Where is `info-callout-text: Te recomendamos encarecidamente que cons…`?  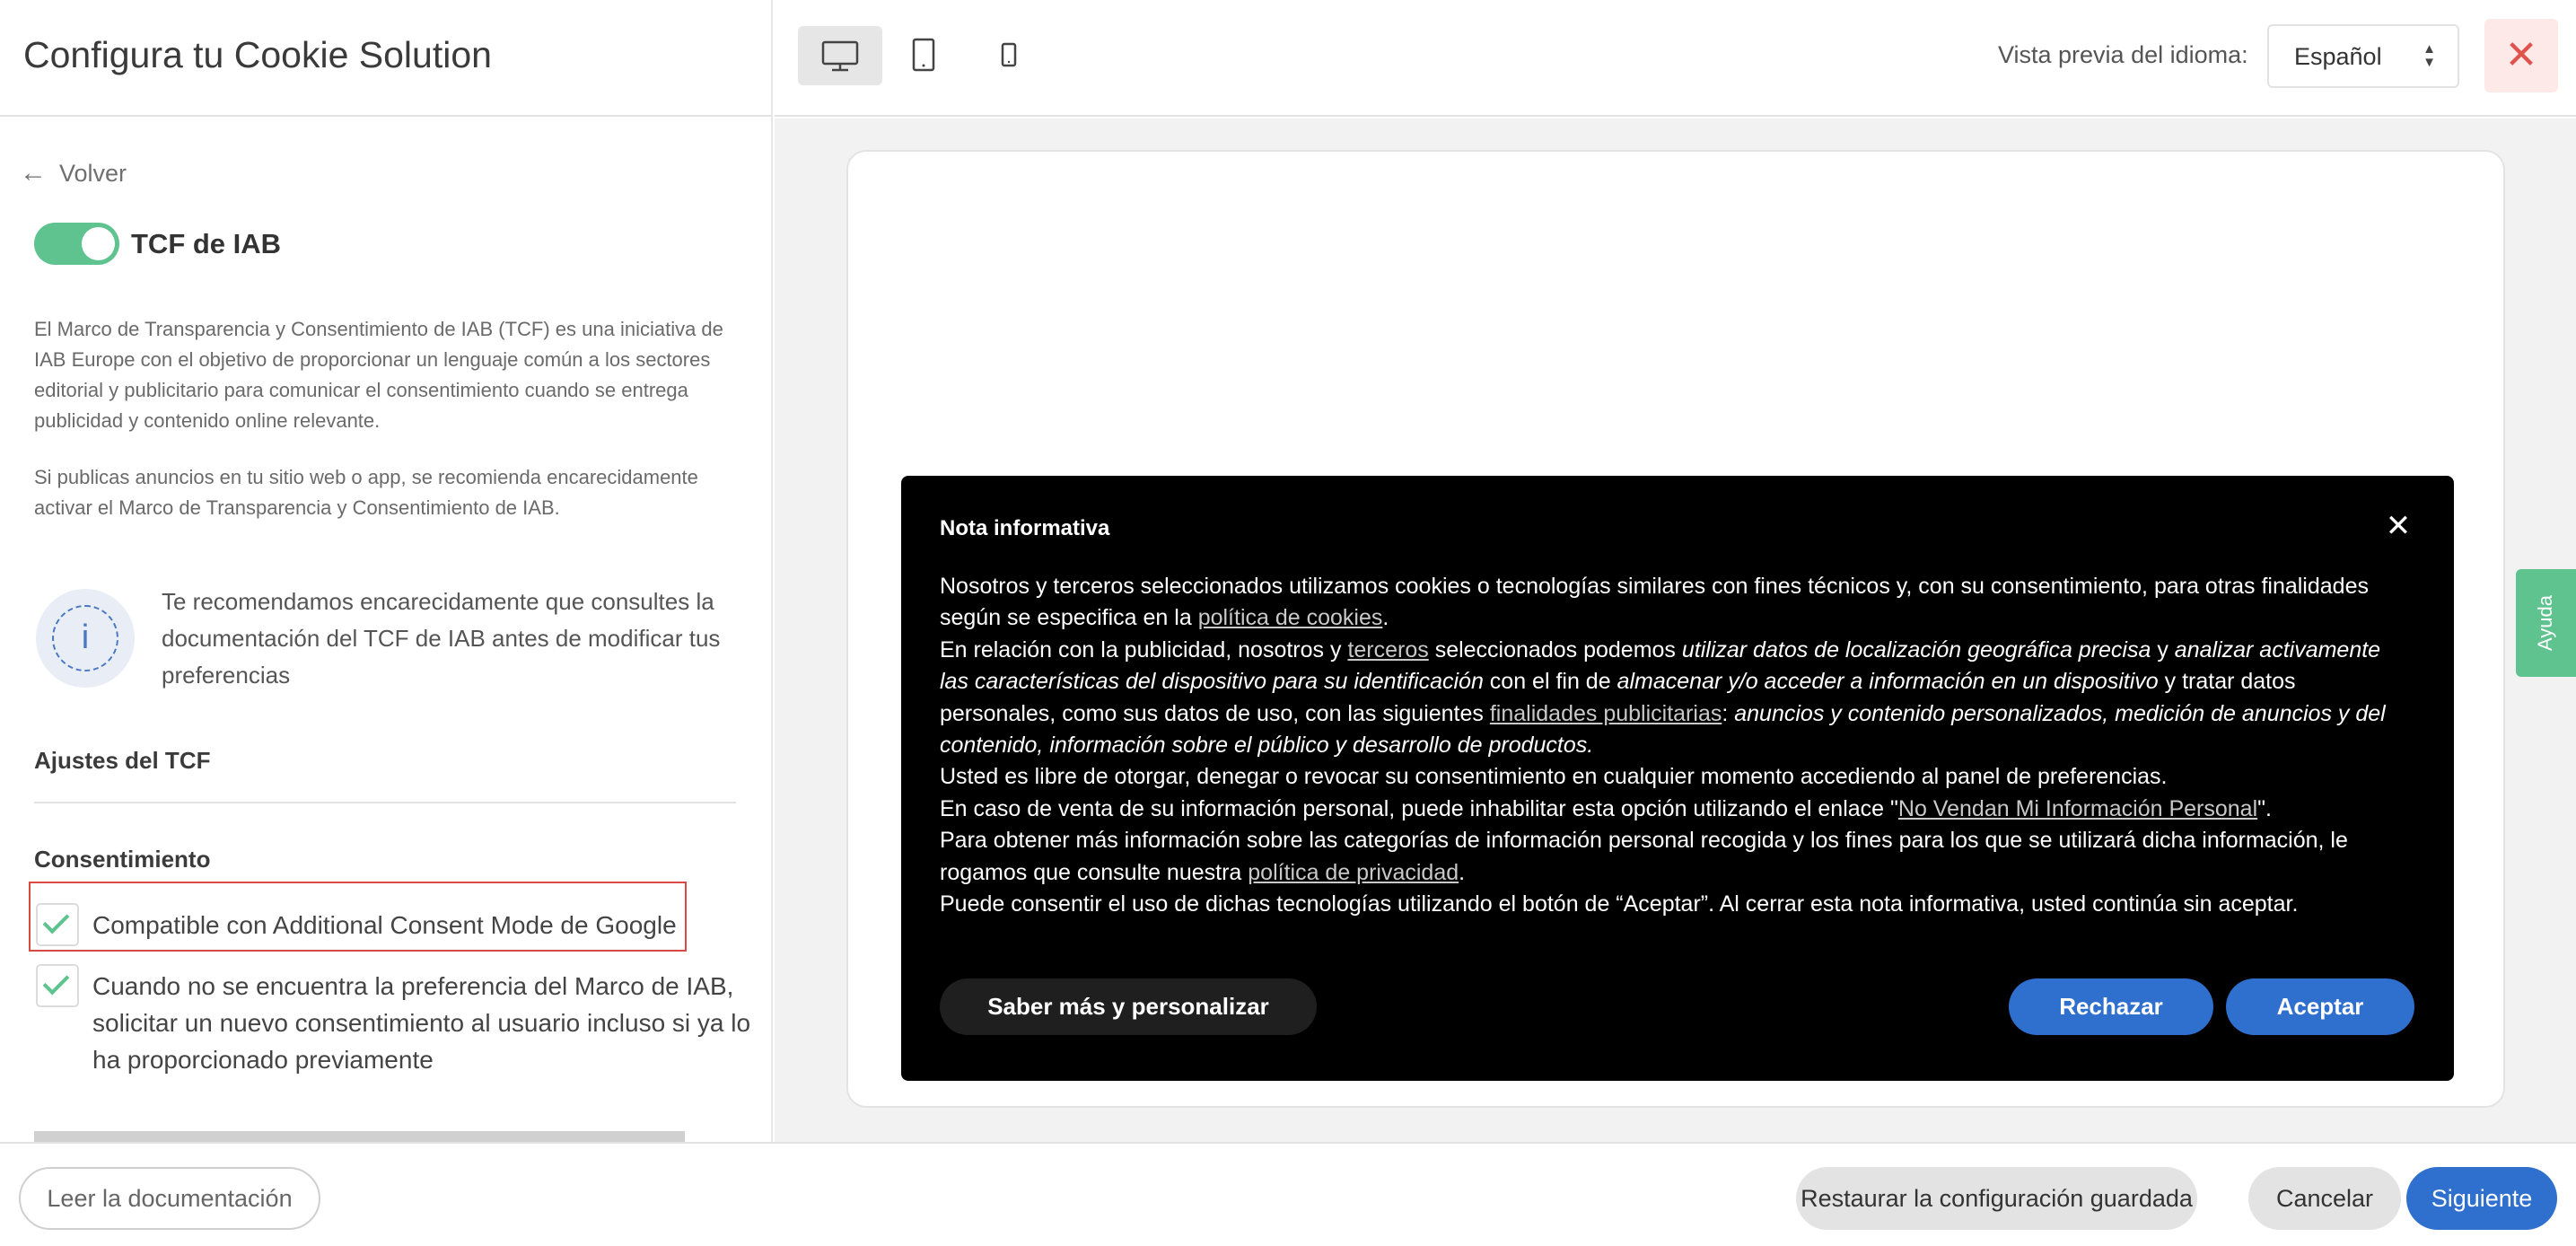 info-callout-text: Te recomendamos encarecidamente que cons… is located at coordinates (441, 638).